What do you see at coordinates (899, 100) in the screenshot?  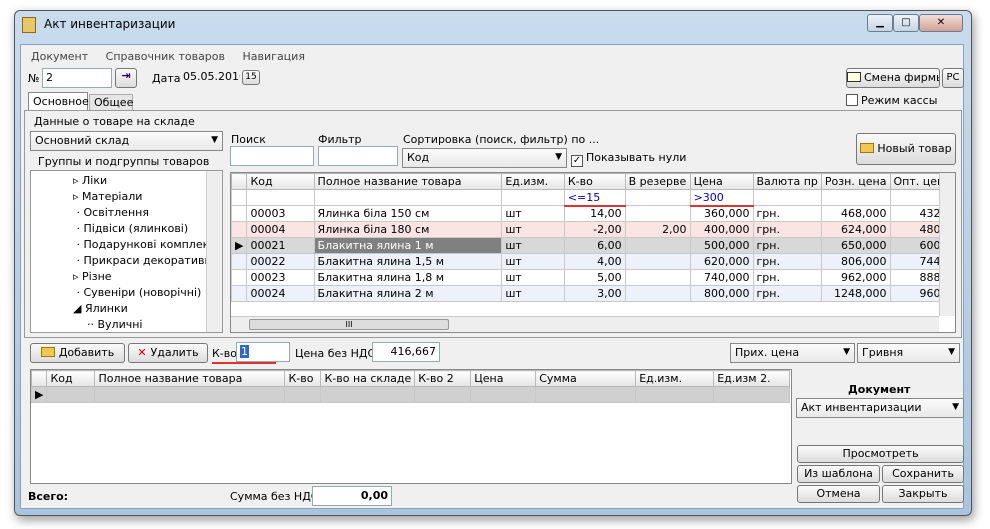 I see `cash-mode-label: Режим кассы` at bounding box center [899, 100].